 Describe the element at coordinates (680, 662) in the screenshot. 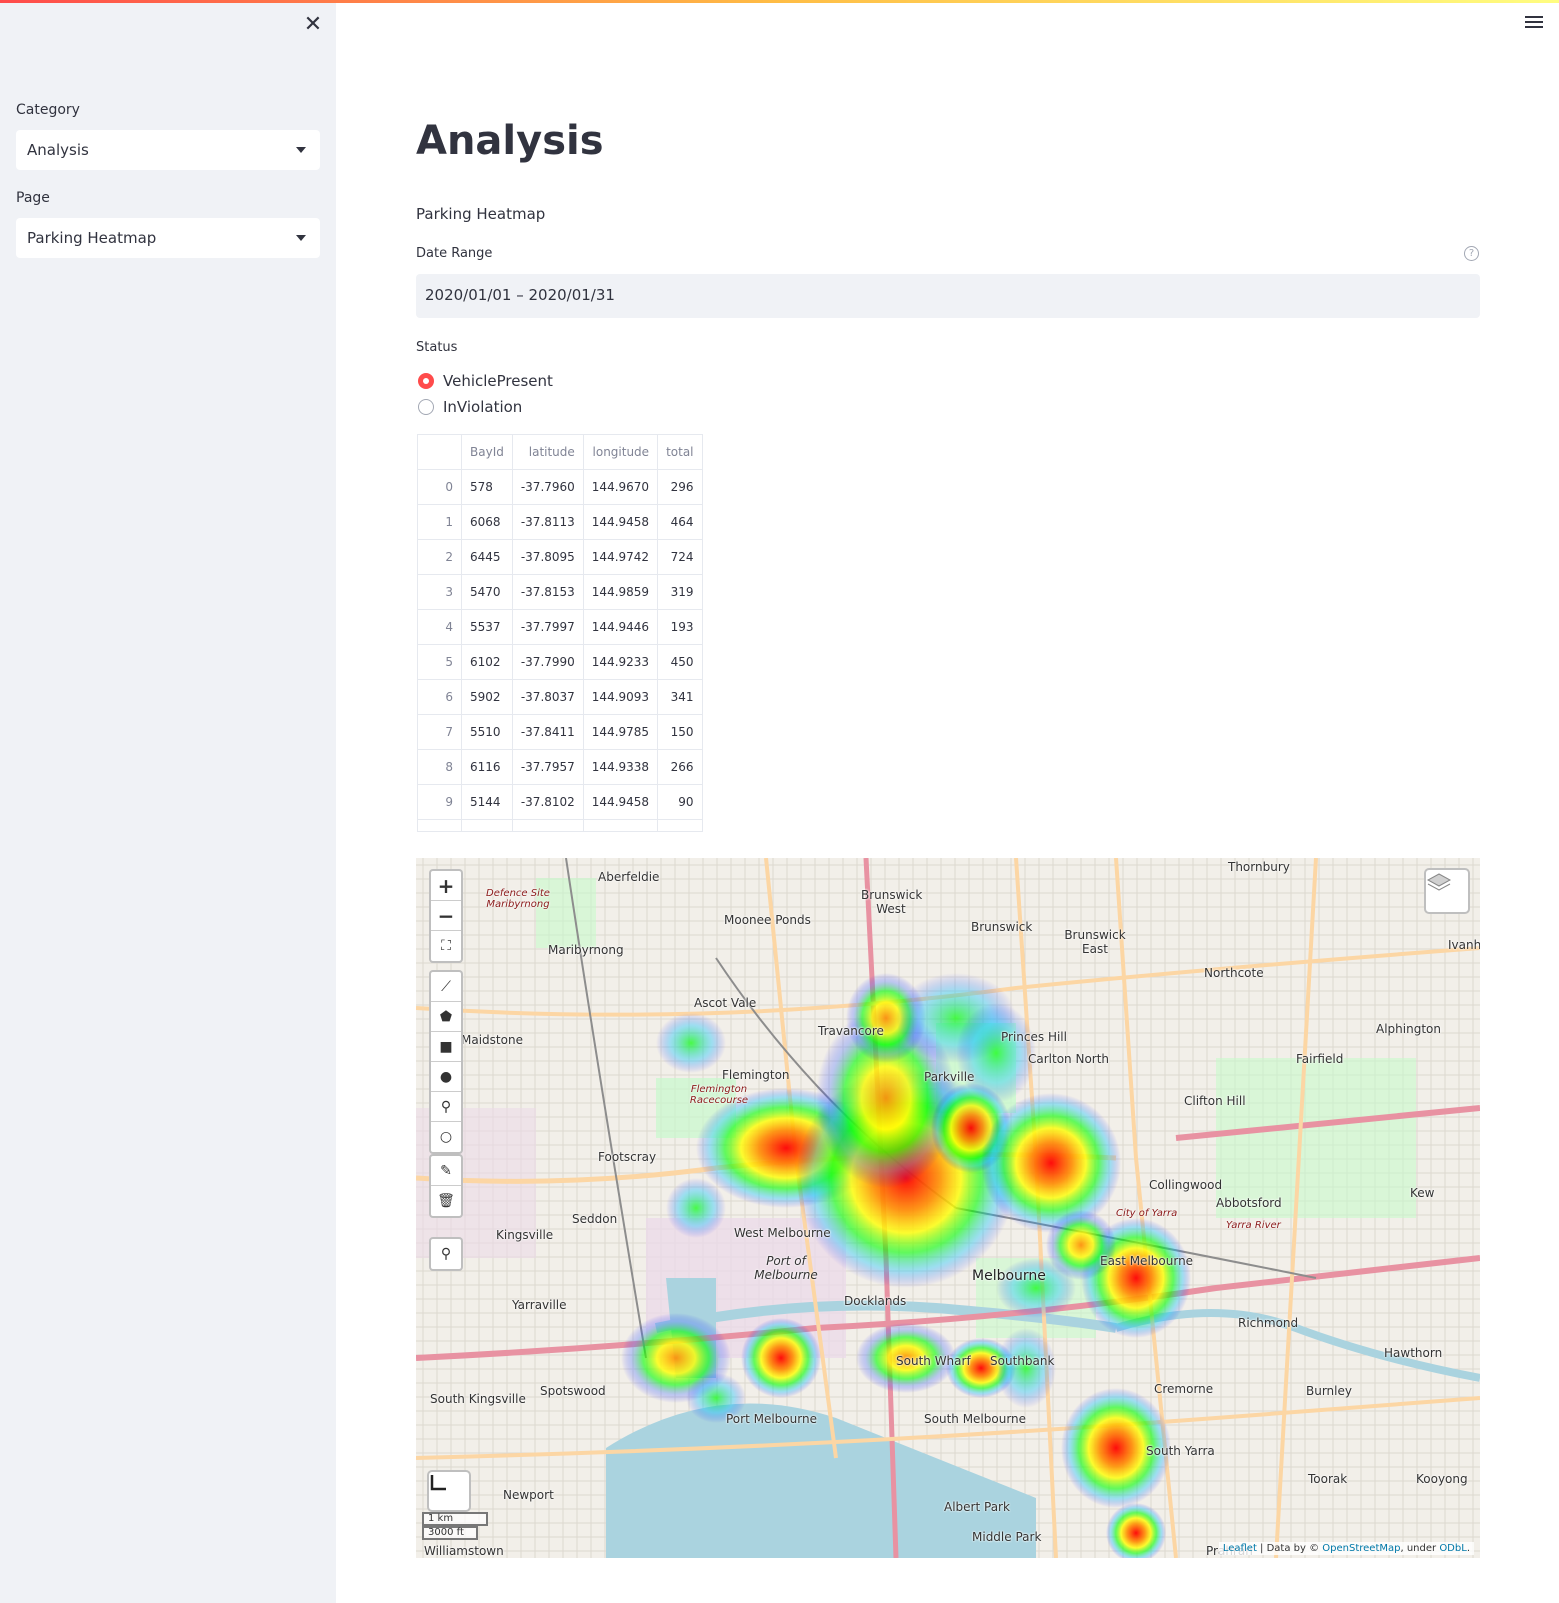

I see `table-cell: 450` at that location.